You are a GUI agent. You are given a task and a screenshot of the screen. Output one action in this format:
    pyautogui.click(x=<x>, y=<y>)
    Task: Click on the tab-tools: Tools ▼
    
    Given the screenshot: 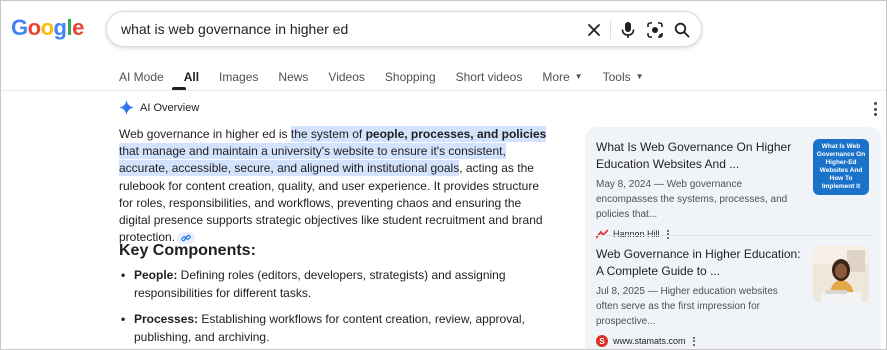 What is the action you would take?
    pyautogui.click(x=623, y=77)
    